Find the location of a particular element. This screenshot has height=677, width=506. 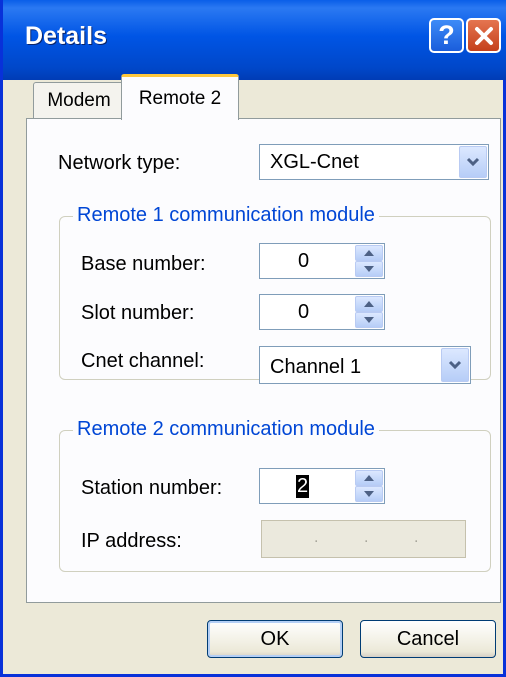

title-bar: Details ? is located at coordinates (254, 40).